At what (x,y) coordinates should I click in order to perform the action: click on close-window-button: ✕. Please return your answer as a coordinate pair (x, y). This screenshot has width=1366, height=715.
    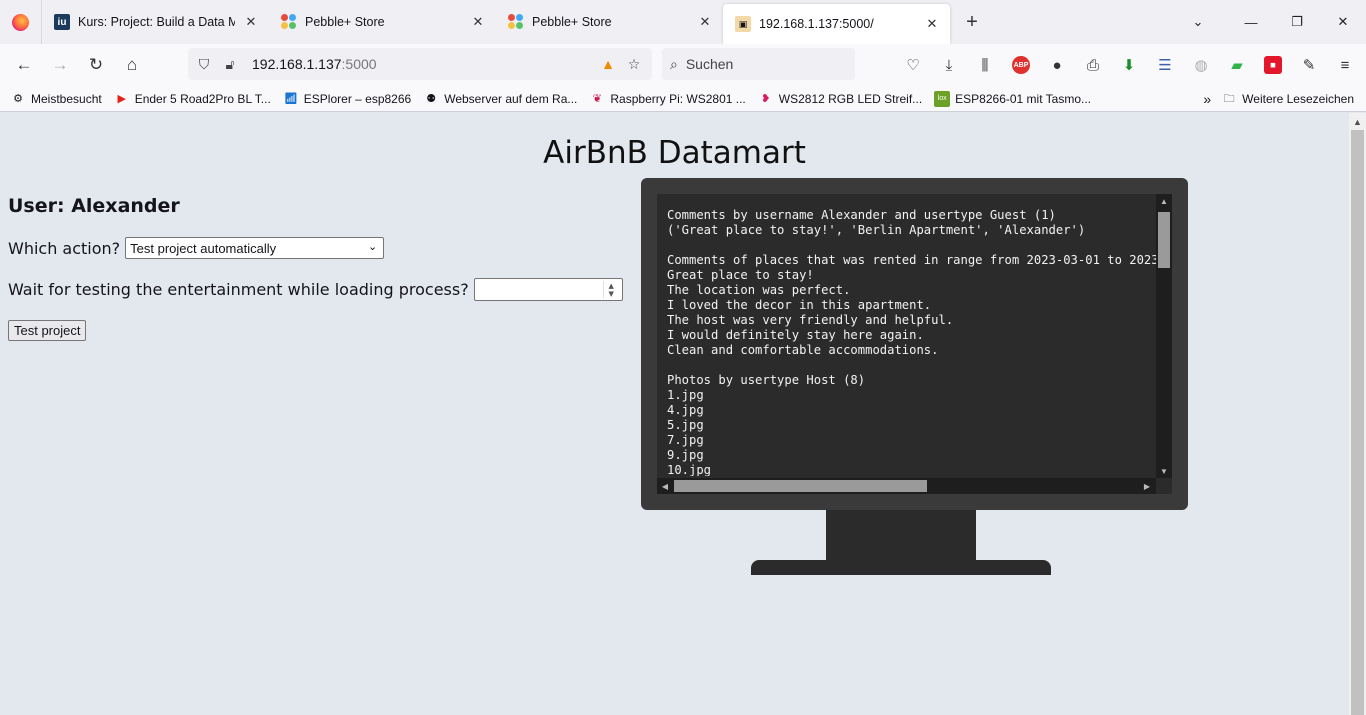
    Looking at the image, I should click on (1343, 22).